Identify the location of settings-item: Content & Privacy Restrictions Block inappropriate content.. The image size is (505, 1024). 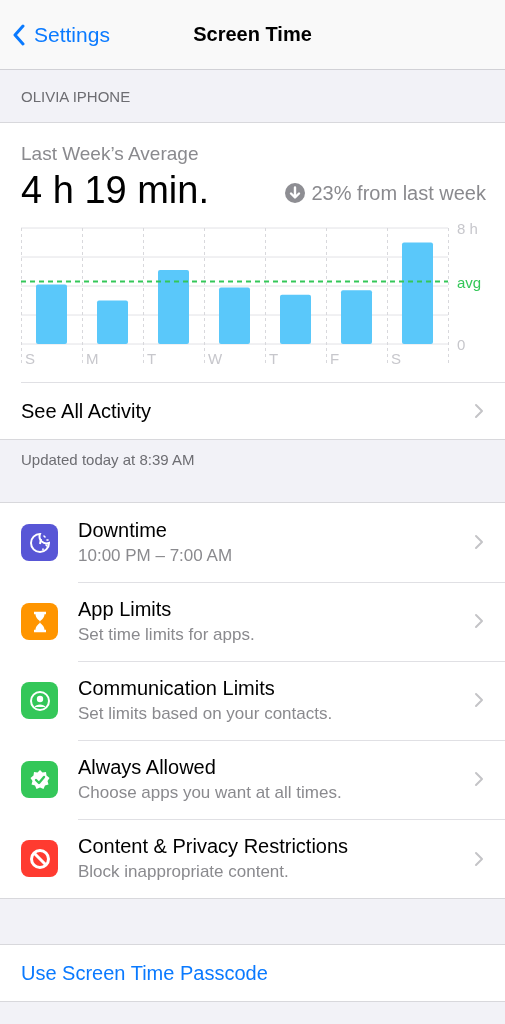
(252, 858).